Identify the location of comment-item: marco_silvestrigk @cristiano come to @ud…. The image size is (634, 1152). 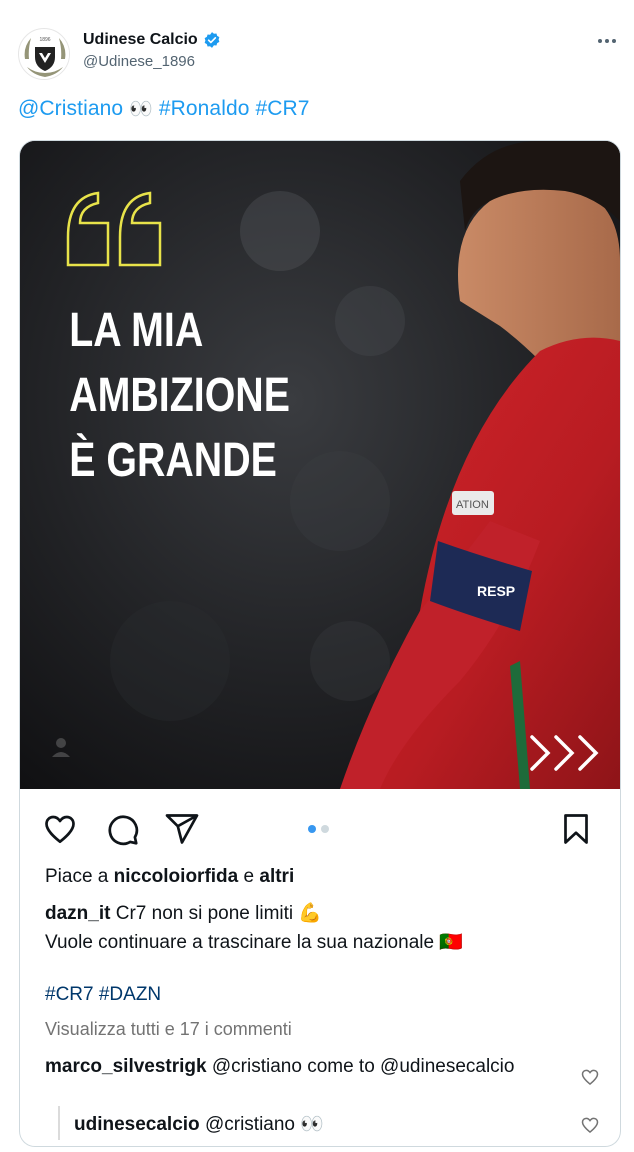
(305, 1067).